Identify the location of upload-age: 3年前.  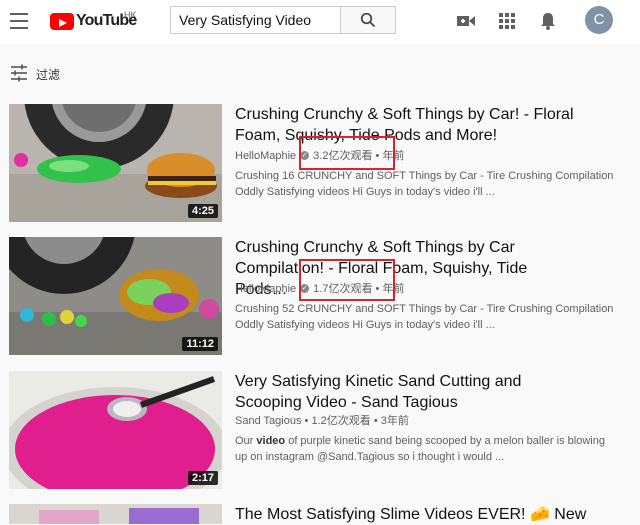
(394, 421).